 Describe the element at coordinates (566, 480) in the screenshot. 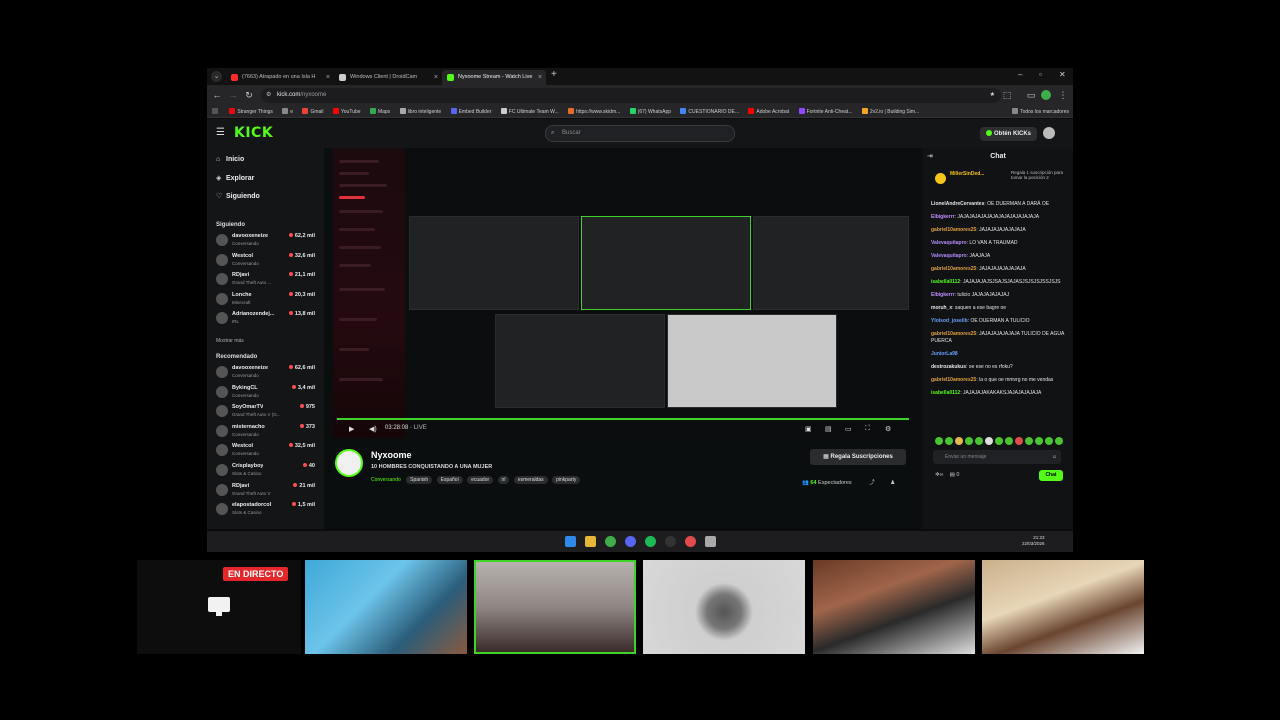

I see `tag: pinkparty` at that location.